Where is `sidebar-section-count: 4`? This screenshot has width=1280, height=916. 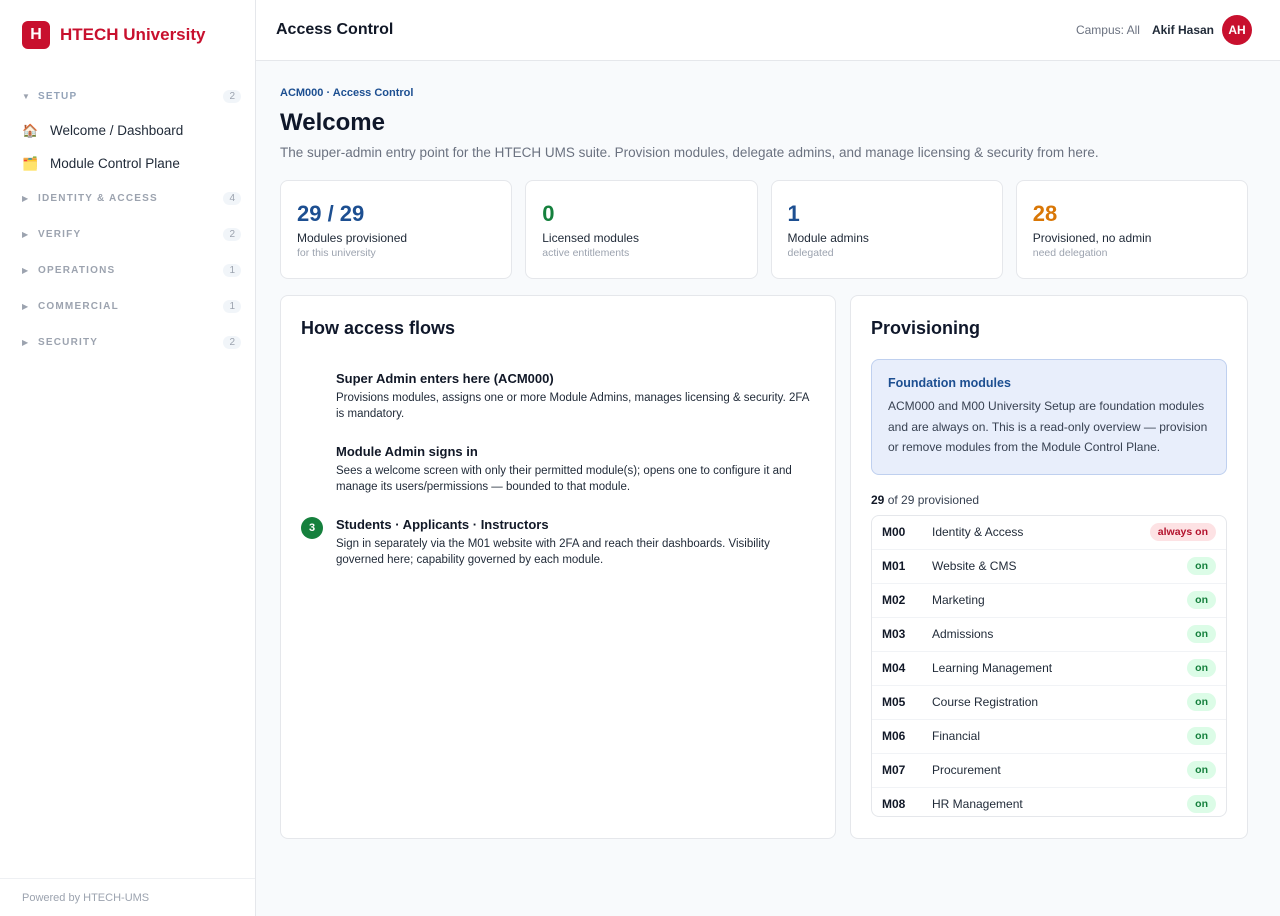
sidebar-section-count: 4 is located at coordinates (232, 198).